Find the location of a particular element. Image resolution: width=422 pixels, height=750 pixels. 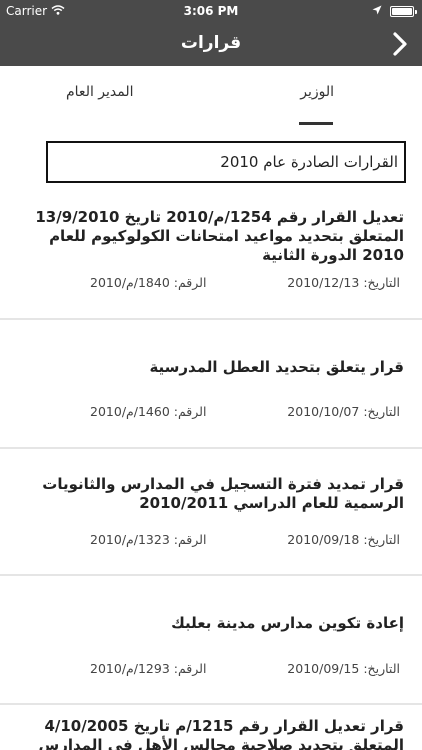

number-value: 1323/م/2010 is located at coordinates (130, 539).